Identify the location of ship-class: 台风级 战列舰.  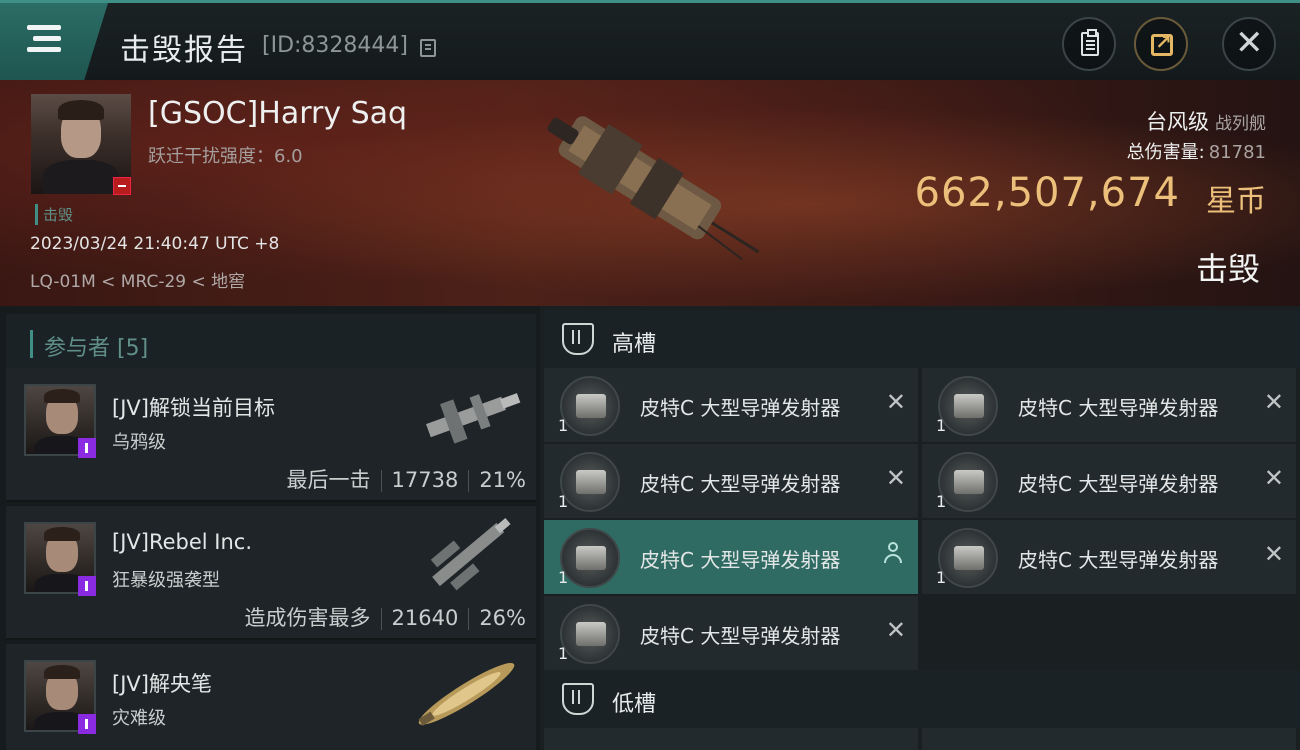
(1206, 121).